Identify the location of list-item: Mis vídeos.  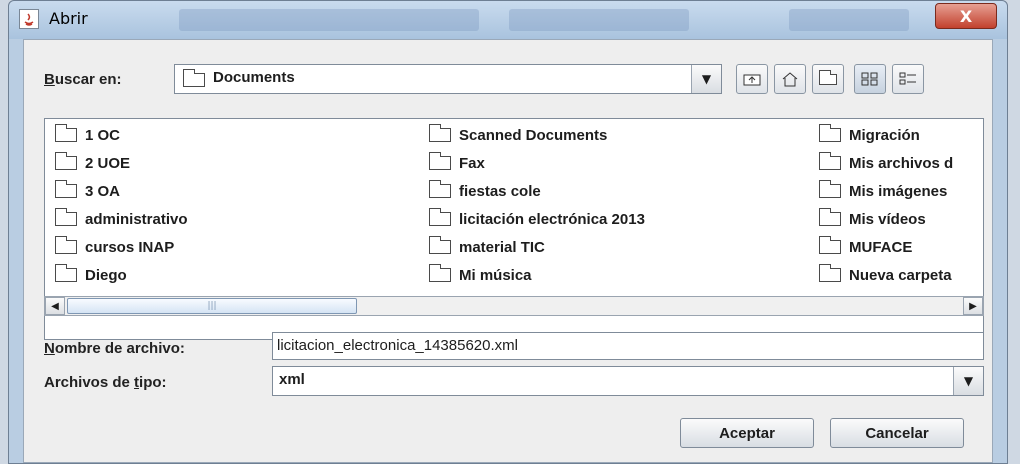
(872, 219).